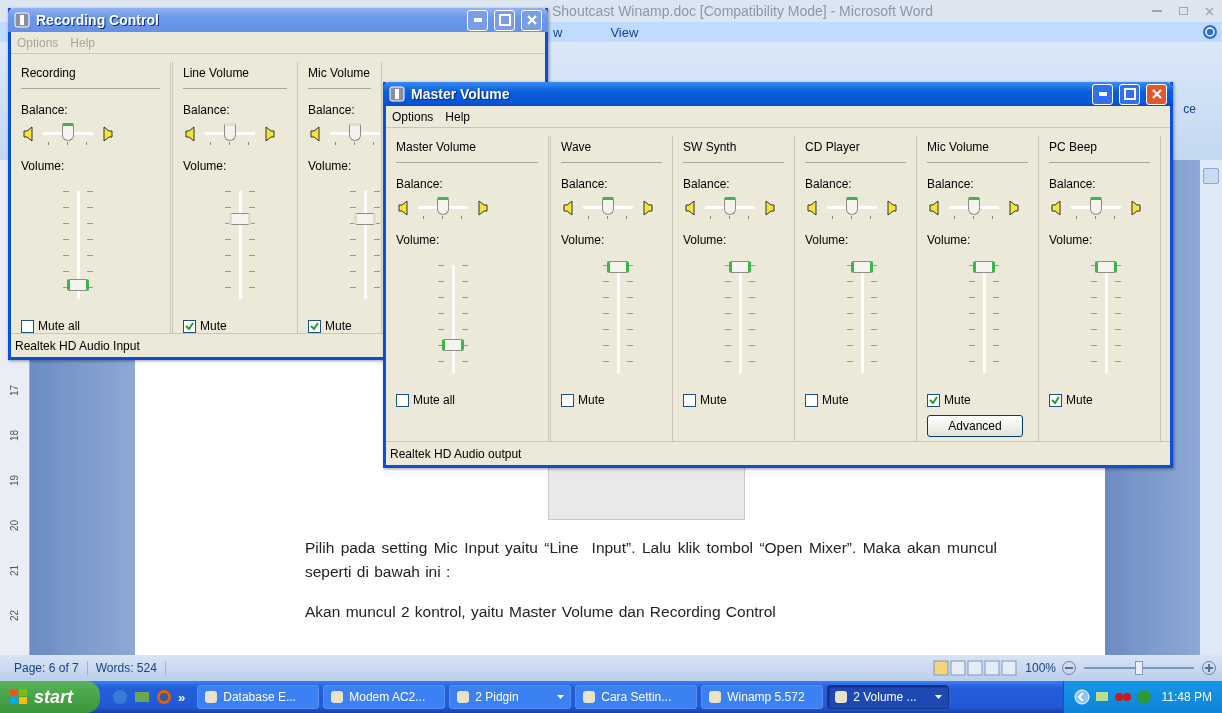  I want to click on close-icon, so click(531, 20).